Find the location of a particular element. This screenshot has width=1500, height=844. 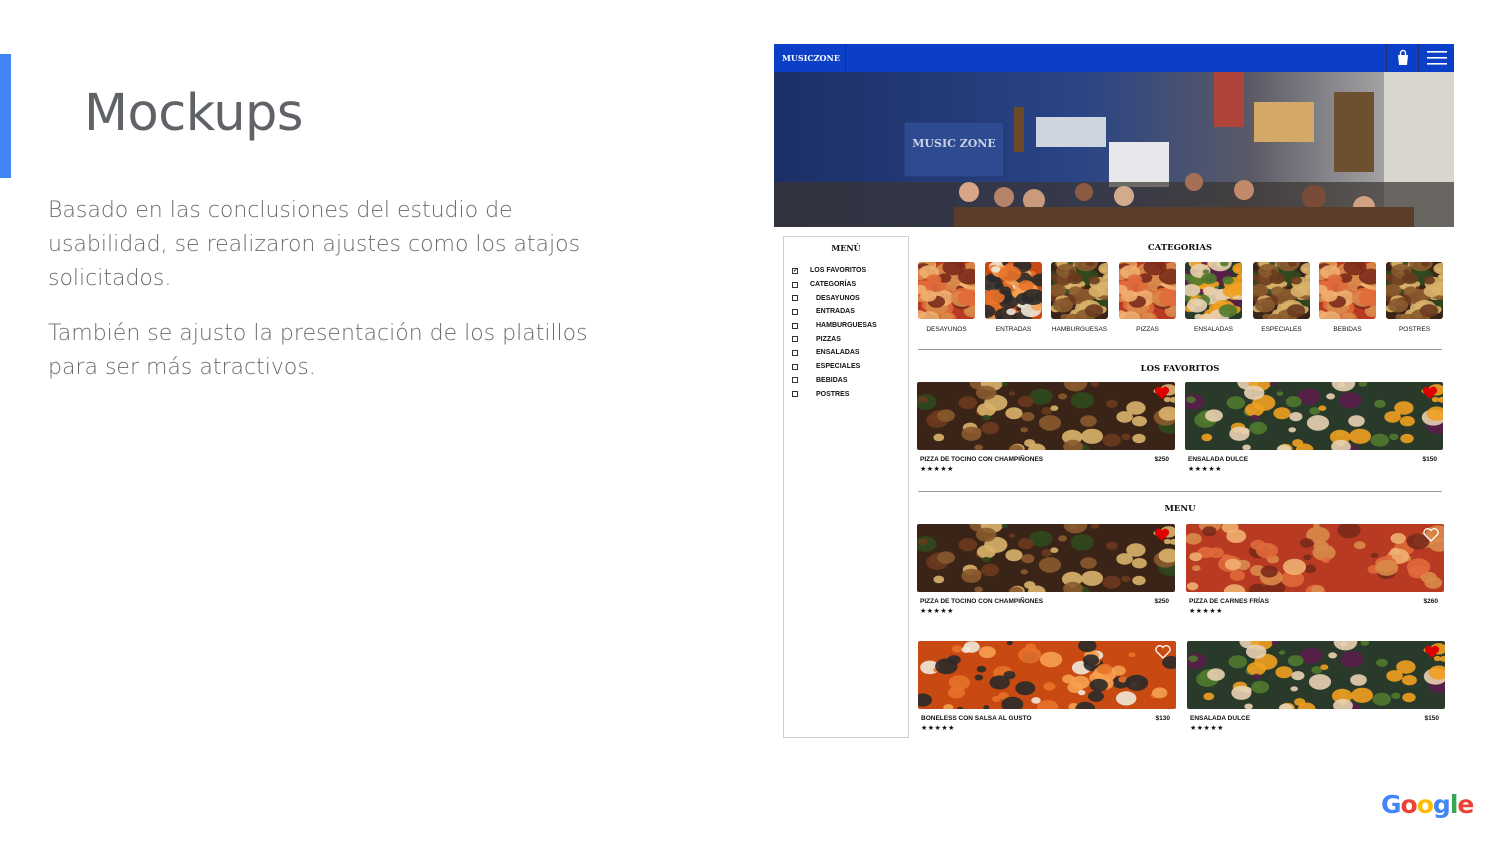

category-tile: ESPECIALES is located at coordinates (1281, 297).